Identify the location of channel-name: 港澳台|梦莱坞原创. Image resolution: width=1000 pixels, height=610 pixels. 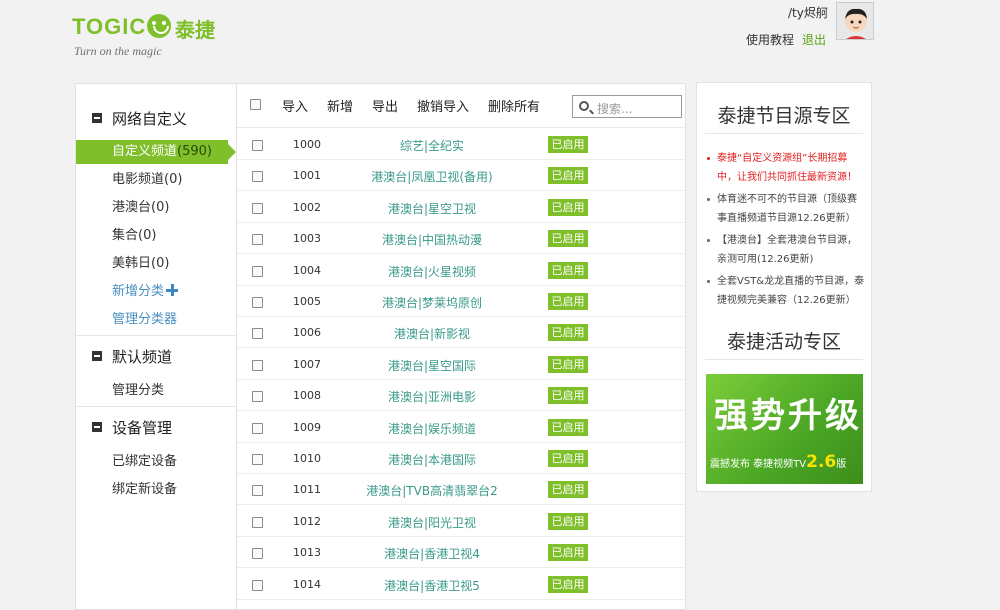
(432, 302).